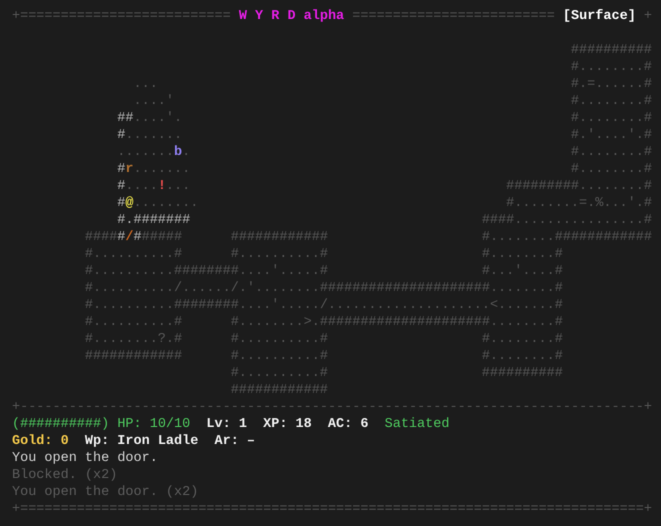  What do you see at coordinates (291, 16) in the screenshot?
I see `game-title: W Y R D alpha` at bounding box center [291, 16].